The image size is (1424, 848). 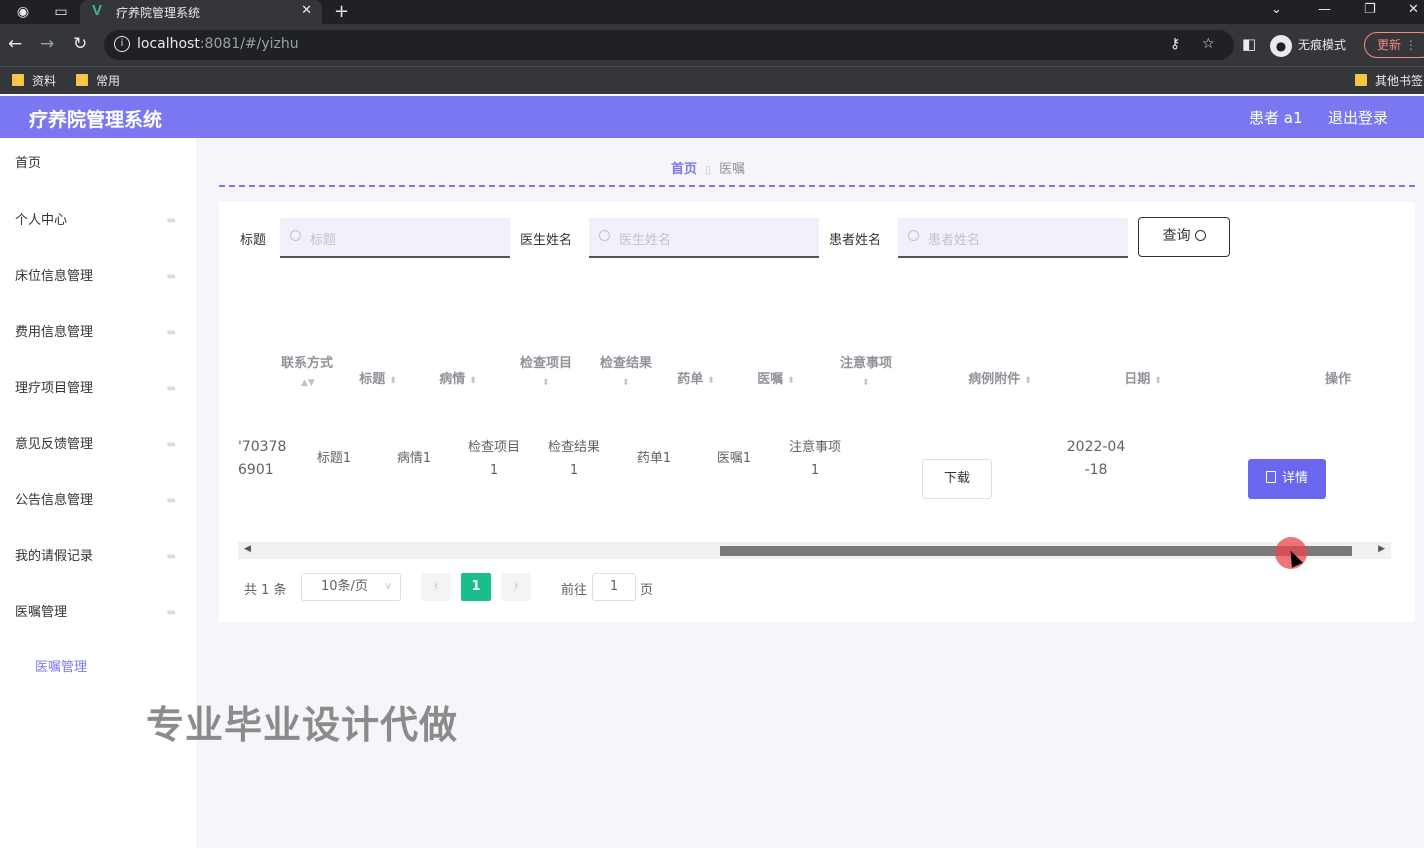 I want to click on title-filter-label: 标题, so click(x=253, y=240).